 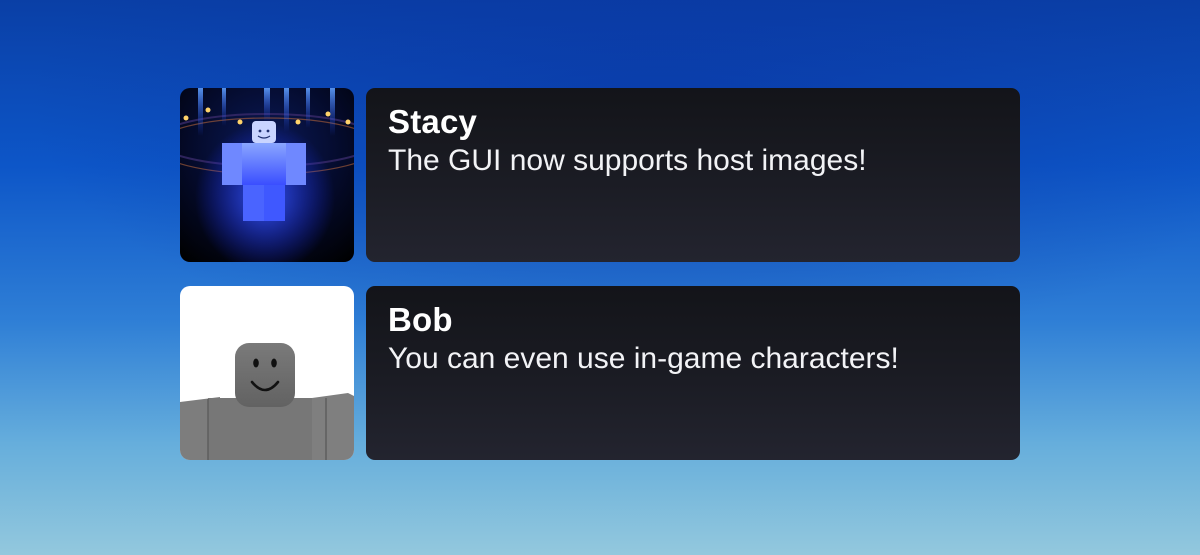 I want to click on message-text: The GUI now supports host images!, so click(x=627, y=160).